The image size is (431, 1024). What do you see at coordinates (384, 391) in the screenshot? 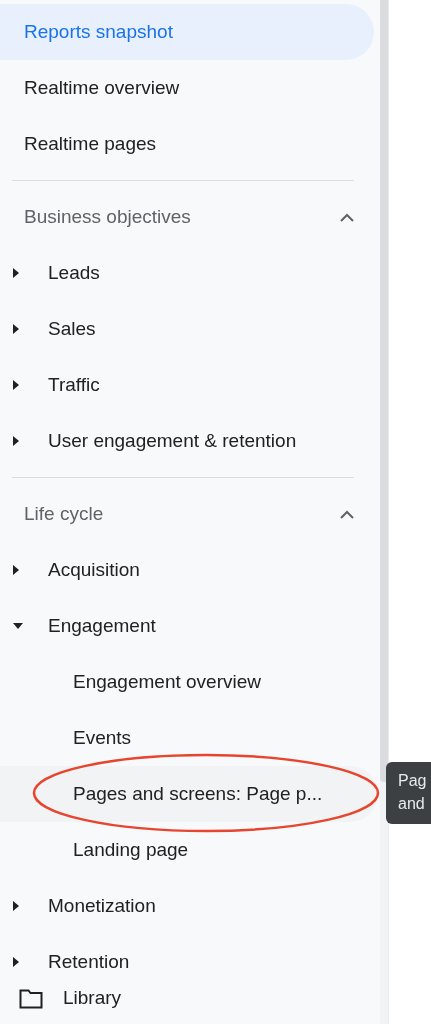
I see `scrollbar-thumb` at bounding box center [384, 391].